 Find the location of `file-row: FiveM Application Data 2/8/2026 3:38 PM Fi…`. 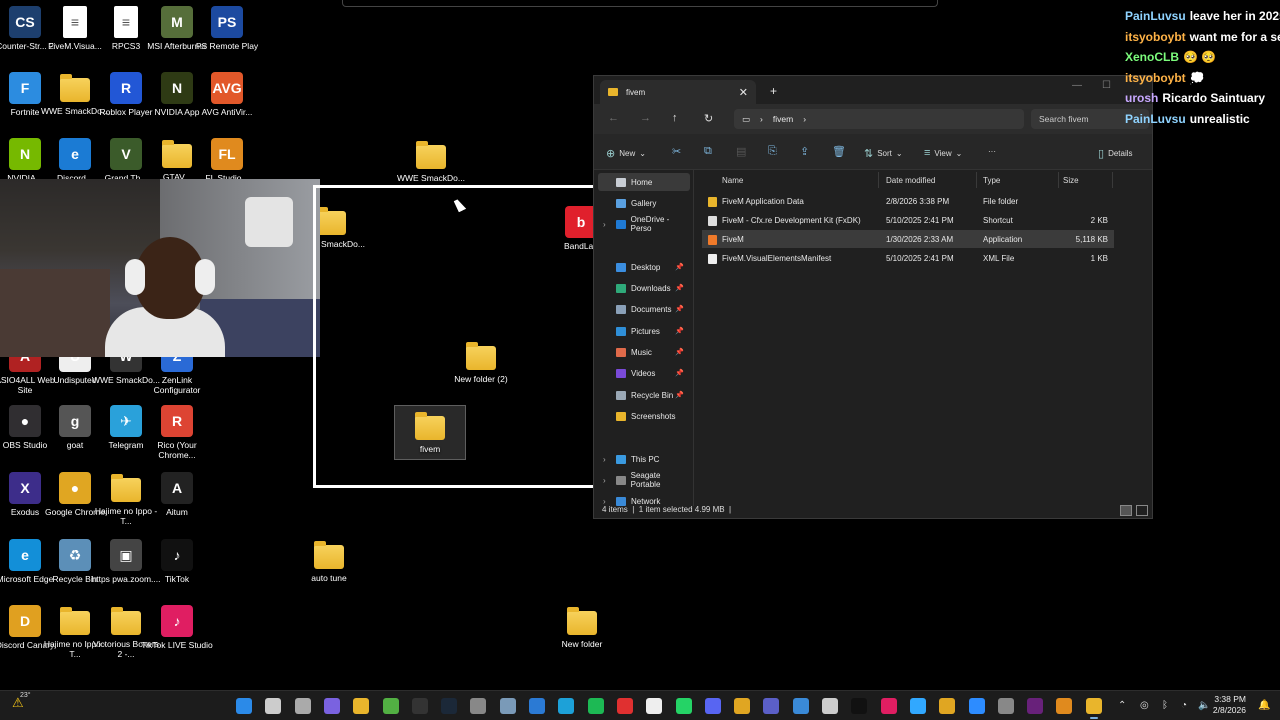

file-row: FiveM Application Data 2/8/2026 3:38 PM Fi… is located at coordinates (908, 201).